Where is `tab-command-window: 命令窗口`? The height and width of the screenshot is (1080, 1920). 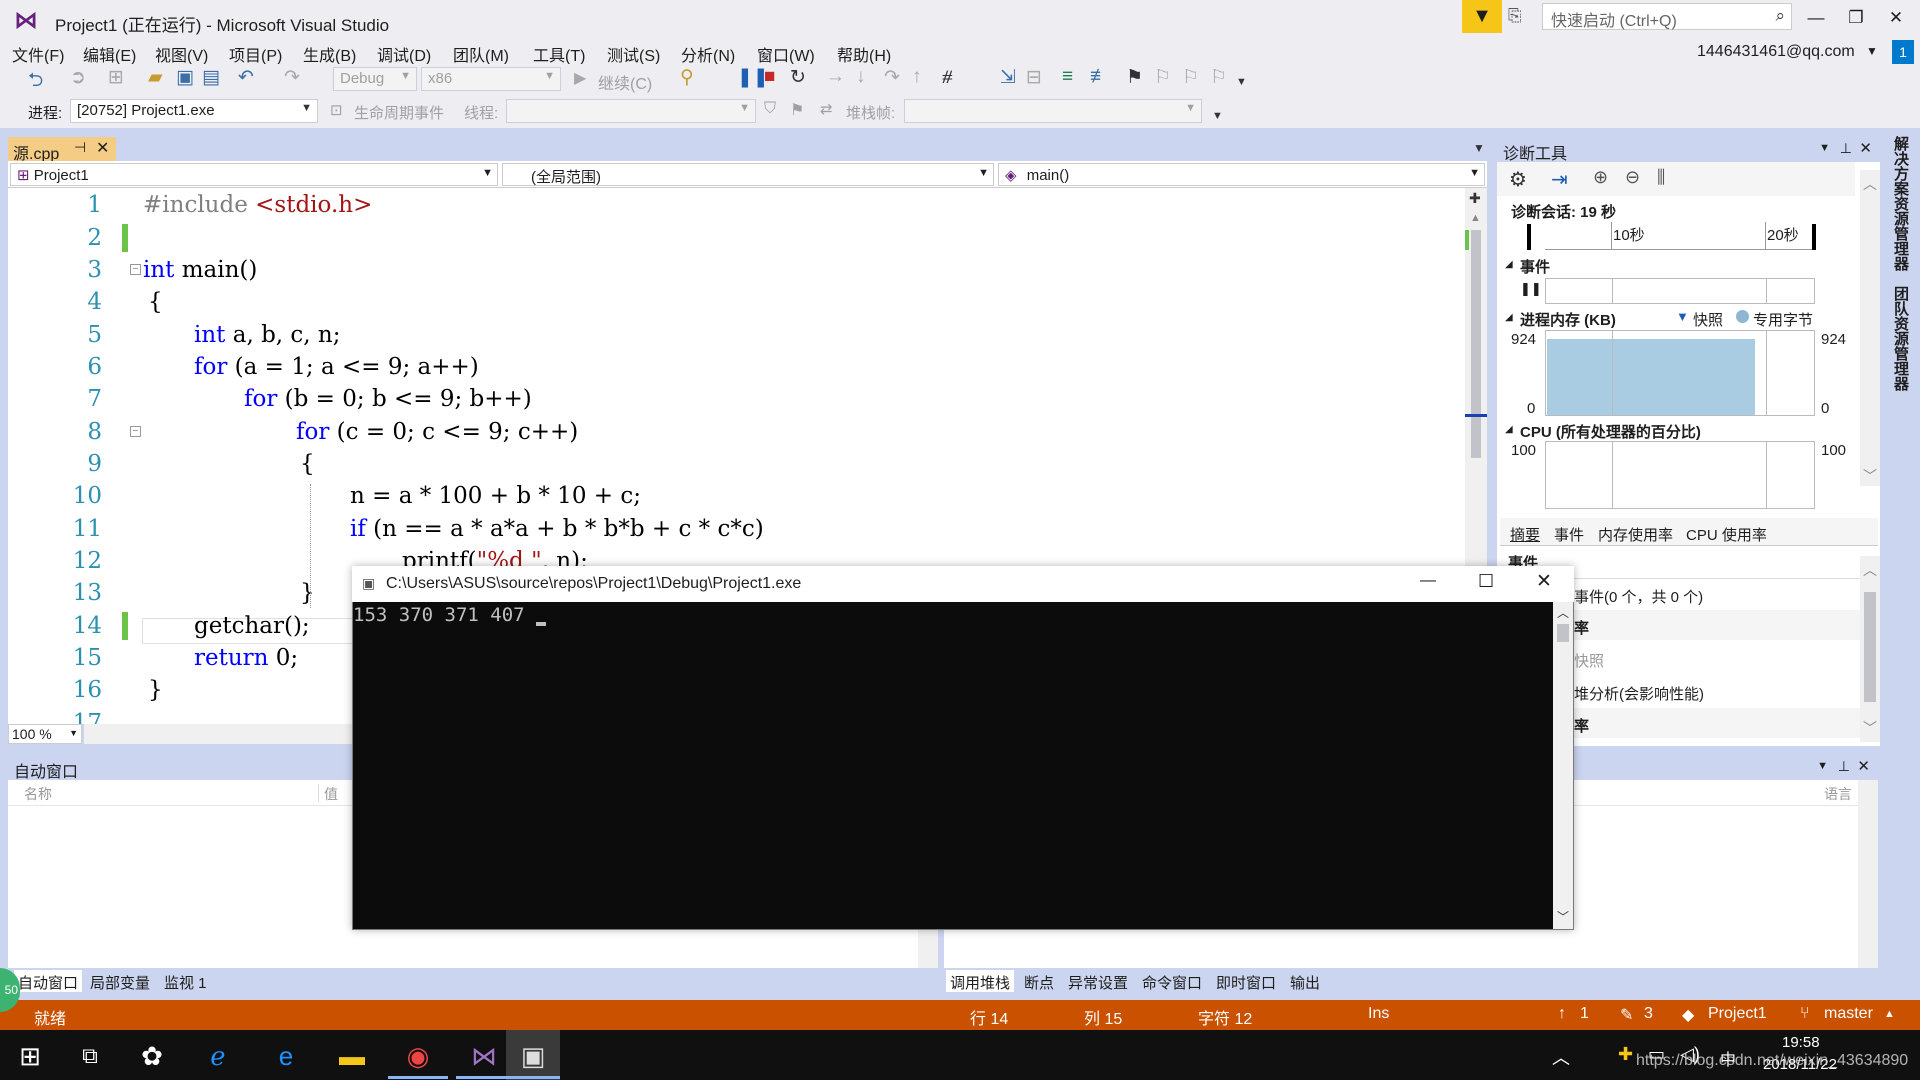 tab-command-window: 命令窗口 is located at coordinates (1172, 981).